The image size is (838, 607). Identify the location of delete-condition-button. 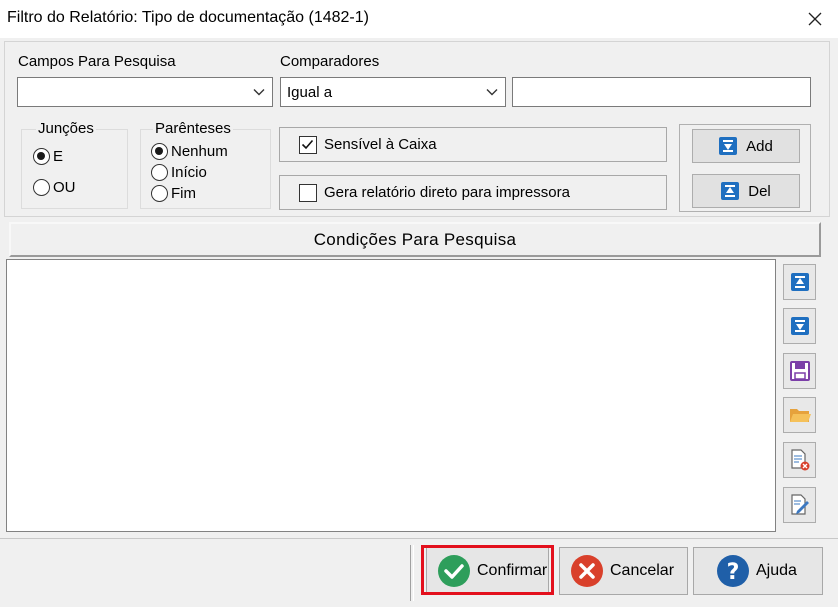
(799, 460).